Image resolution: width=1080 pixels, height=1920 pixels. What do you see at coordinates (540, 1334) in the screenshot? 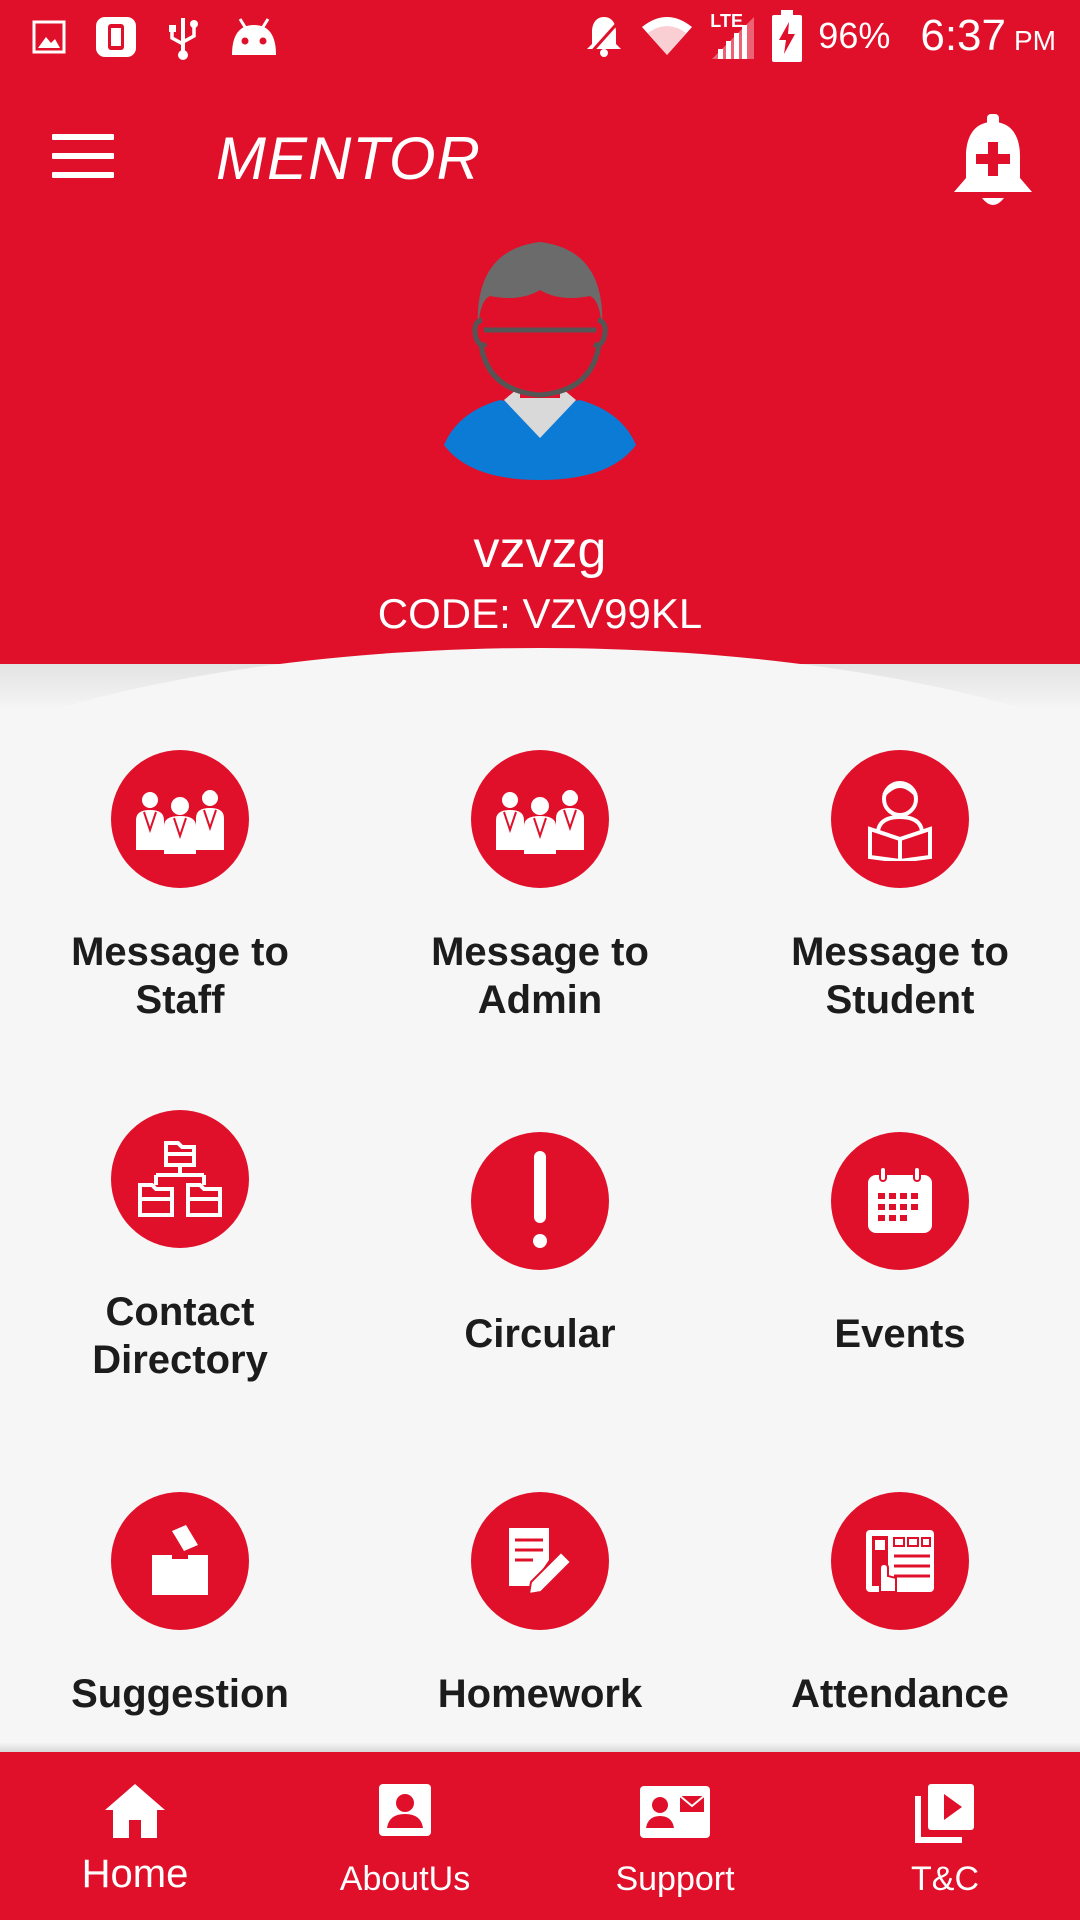
I see `circular-label: Circular` at bounding box center [540, 1334].